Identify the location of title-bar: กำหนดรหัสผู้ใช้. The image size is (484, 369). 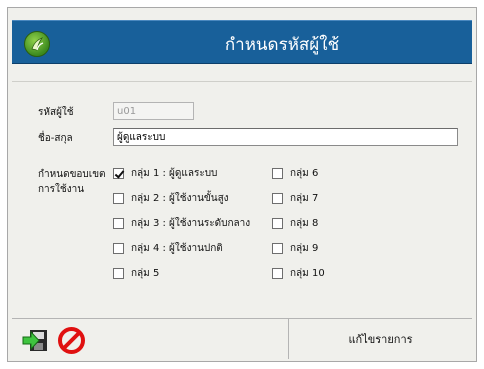
(242, 42).